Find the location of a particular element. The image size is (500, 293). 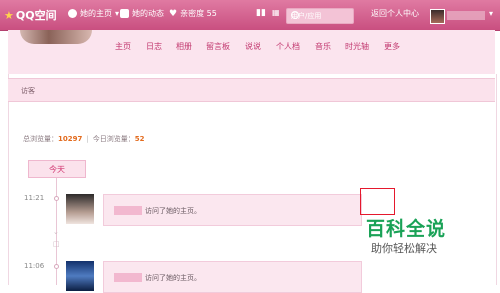

highlight-box is located at coordinates (377, 201).